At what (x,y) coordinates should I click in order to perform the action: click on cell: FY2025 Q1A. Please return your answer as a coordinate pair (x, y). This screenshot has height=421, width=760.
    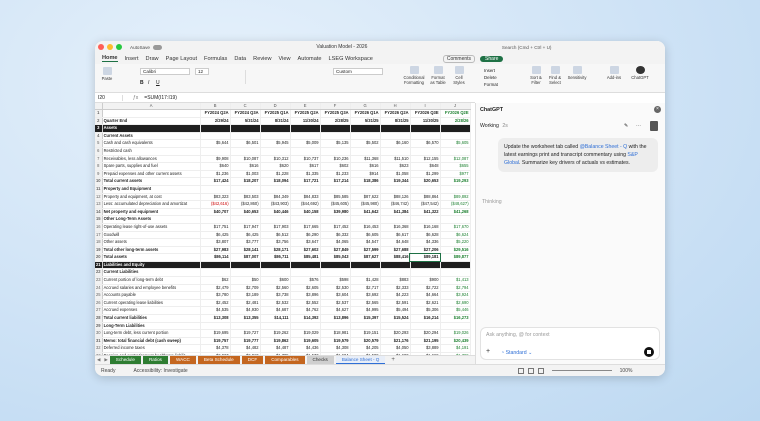
    Looking at the image, I should click on (275, 113).